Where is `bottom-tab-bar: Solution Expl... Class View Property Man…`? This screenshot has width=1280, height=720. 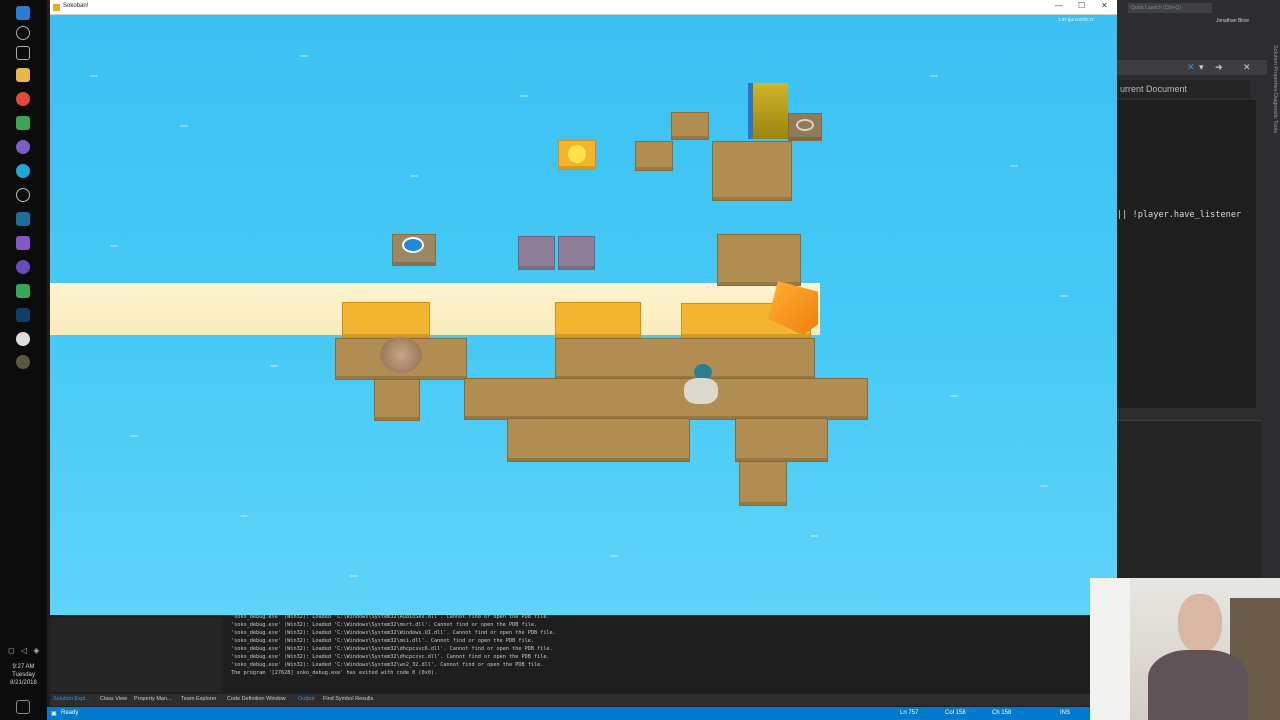
bottom-tab-bar: Solution Expl... Class View Property Man… is located at coordinates (570, 700).